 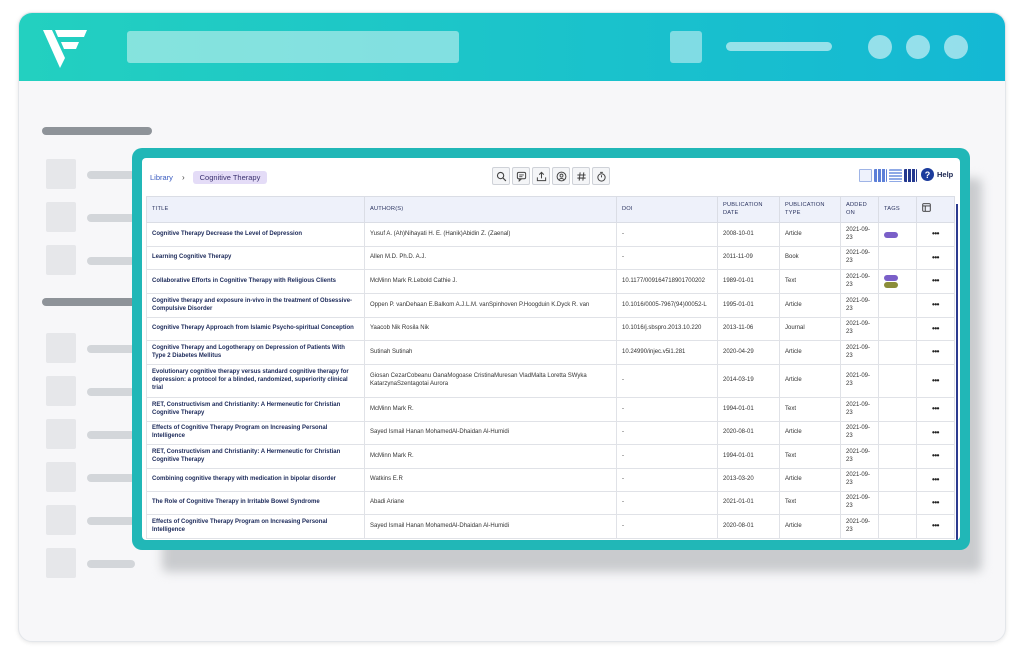 I want to click on chat-button, so click(x=521, y=176).